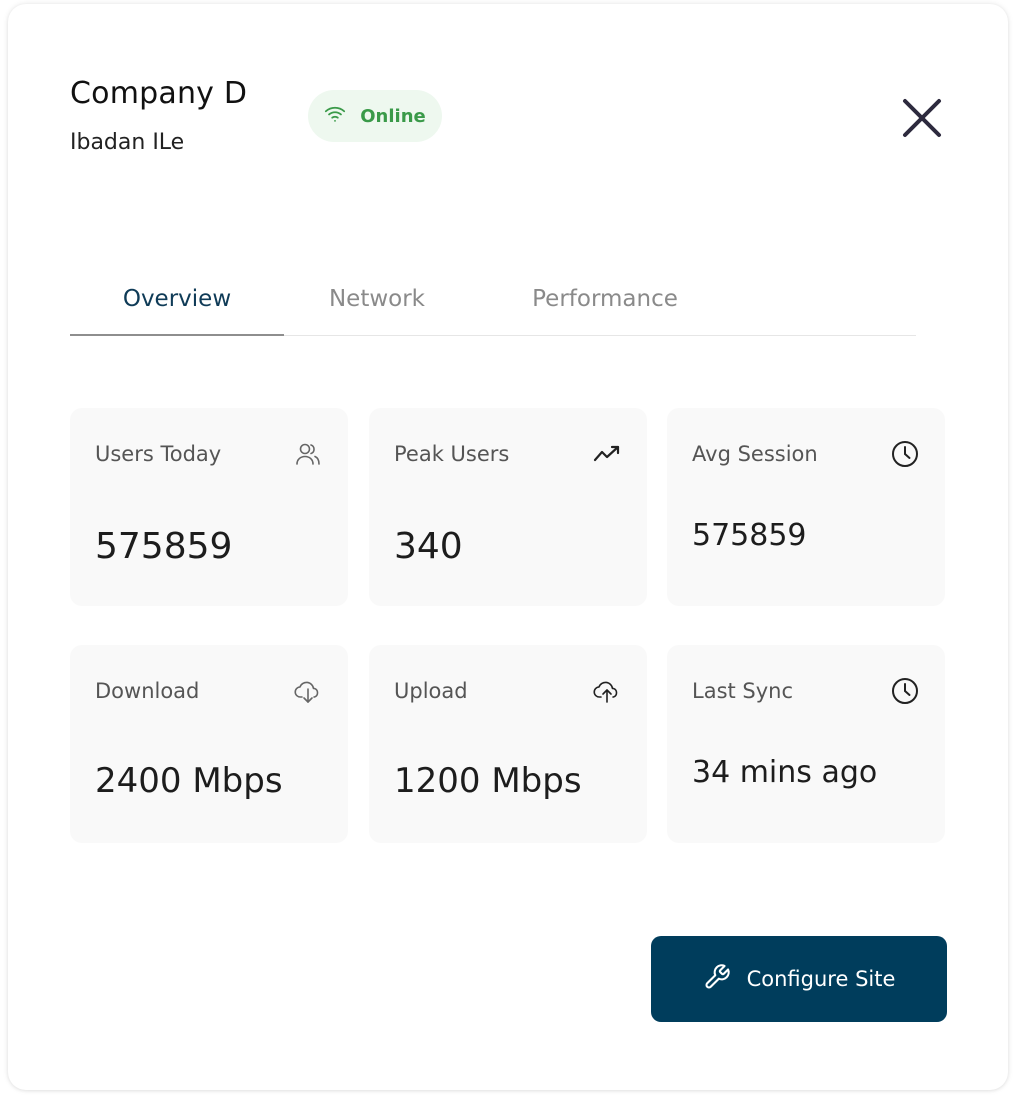  What do you see at coordinates (607, 454) in the screenshot?
I see `trending-icon` at bounding box center [607, 454].